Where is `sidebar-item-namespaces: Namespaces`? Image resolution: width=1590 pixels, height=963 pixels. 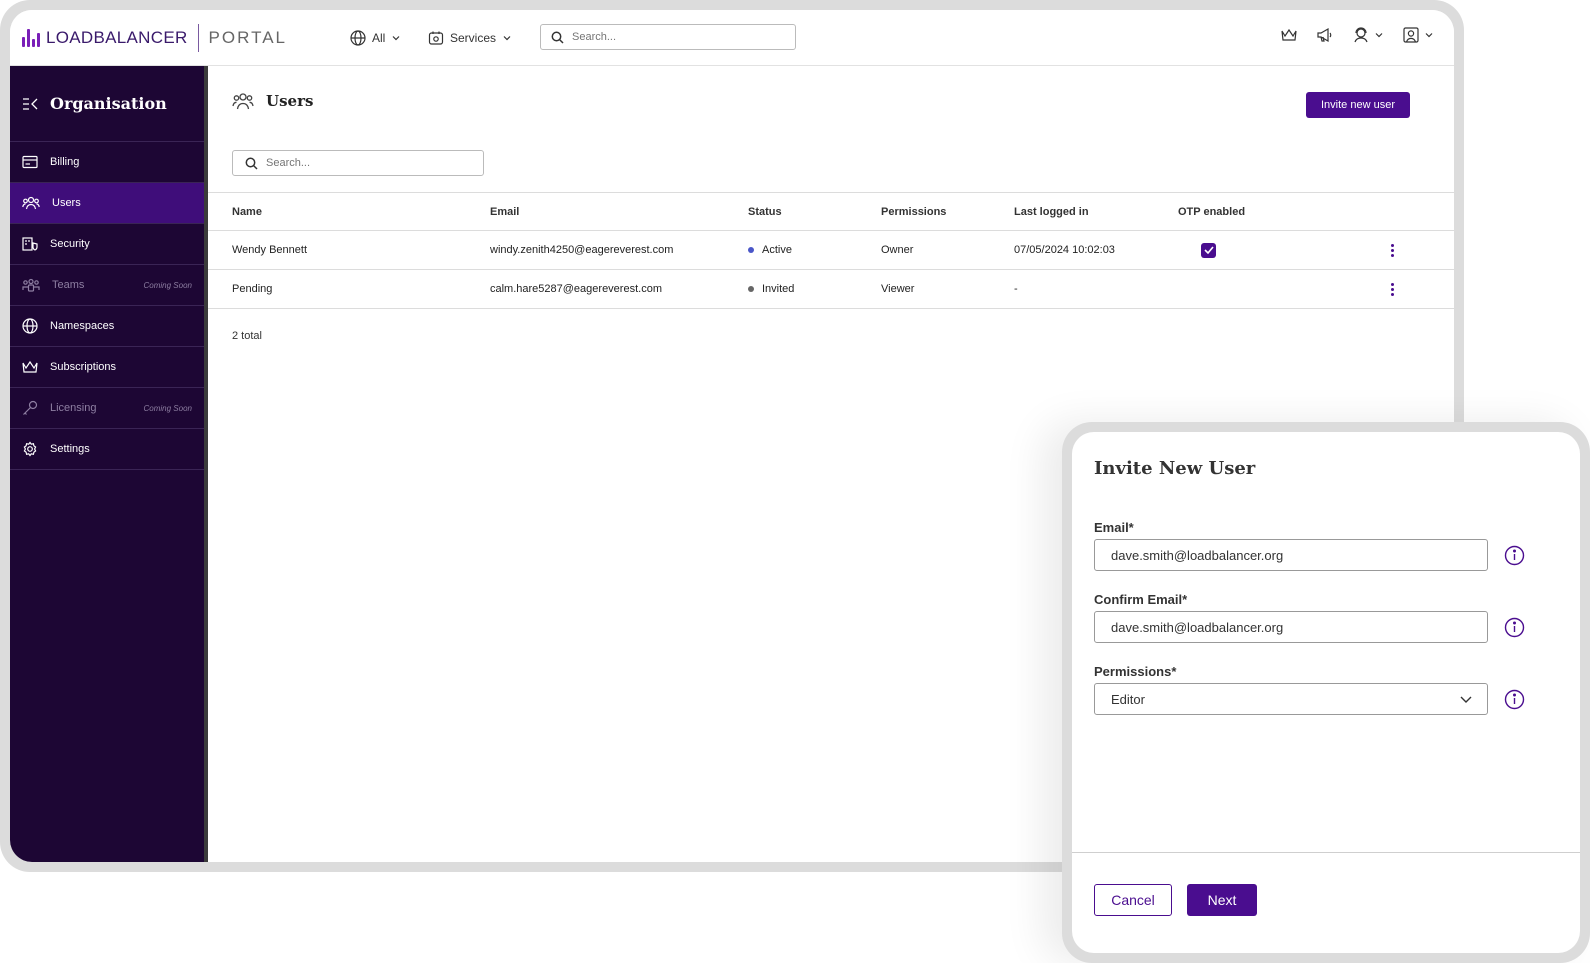 sidebar-item-namespaces: Namespaces is located at coordinates (107, 326).